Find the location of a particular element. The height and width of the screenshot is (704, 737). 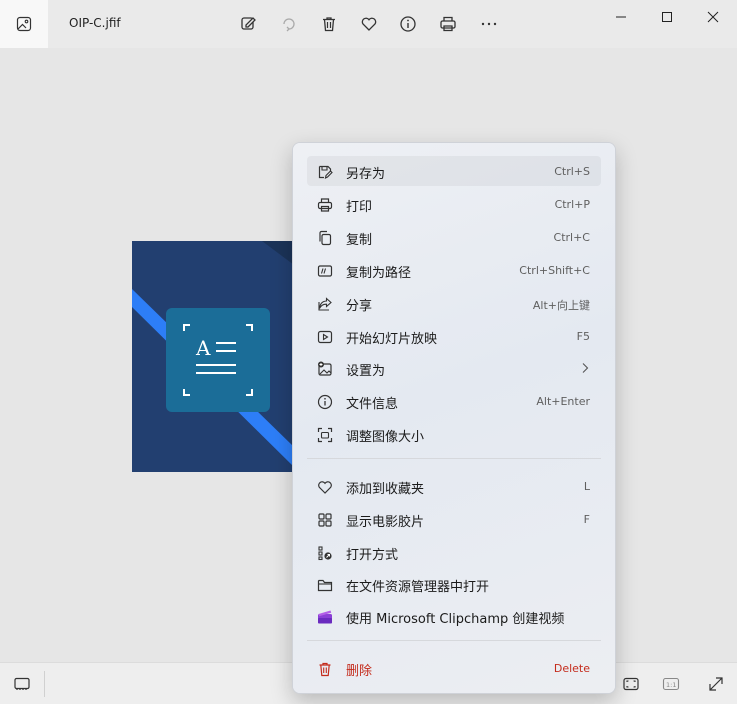

more-icon is located at coordinates (489, 24).